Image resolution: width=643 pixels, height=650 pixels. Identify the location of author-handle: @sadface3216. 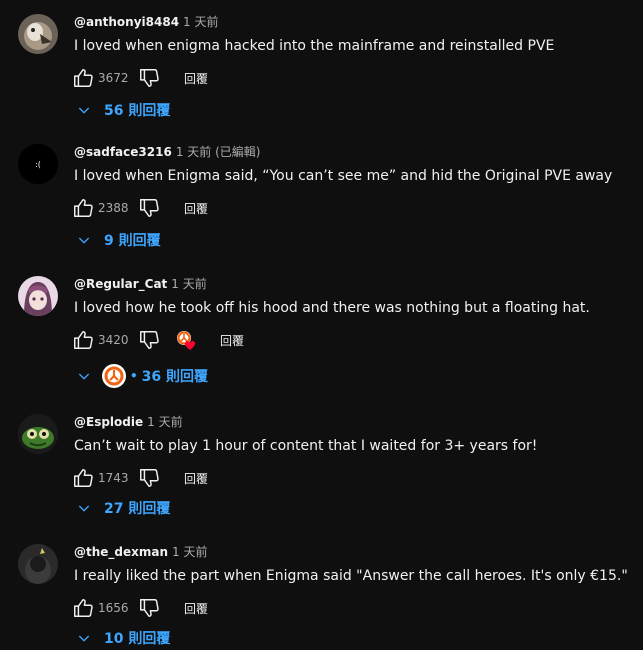
(123, 152).